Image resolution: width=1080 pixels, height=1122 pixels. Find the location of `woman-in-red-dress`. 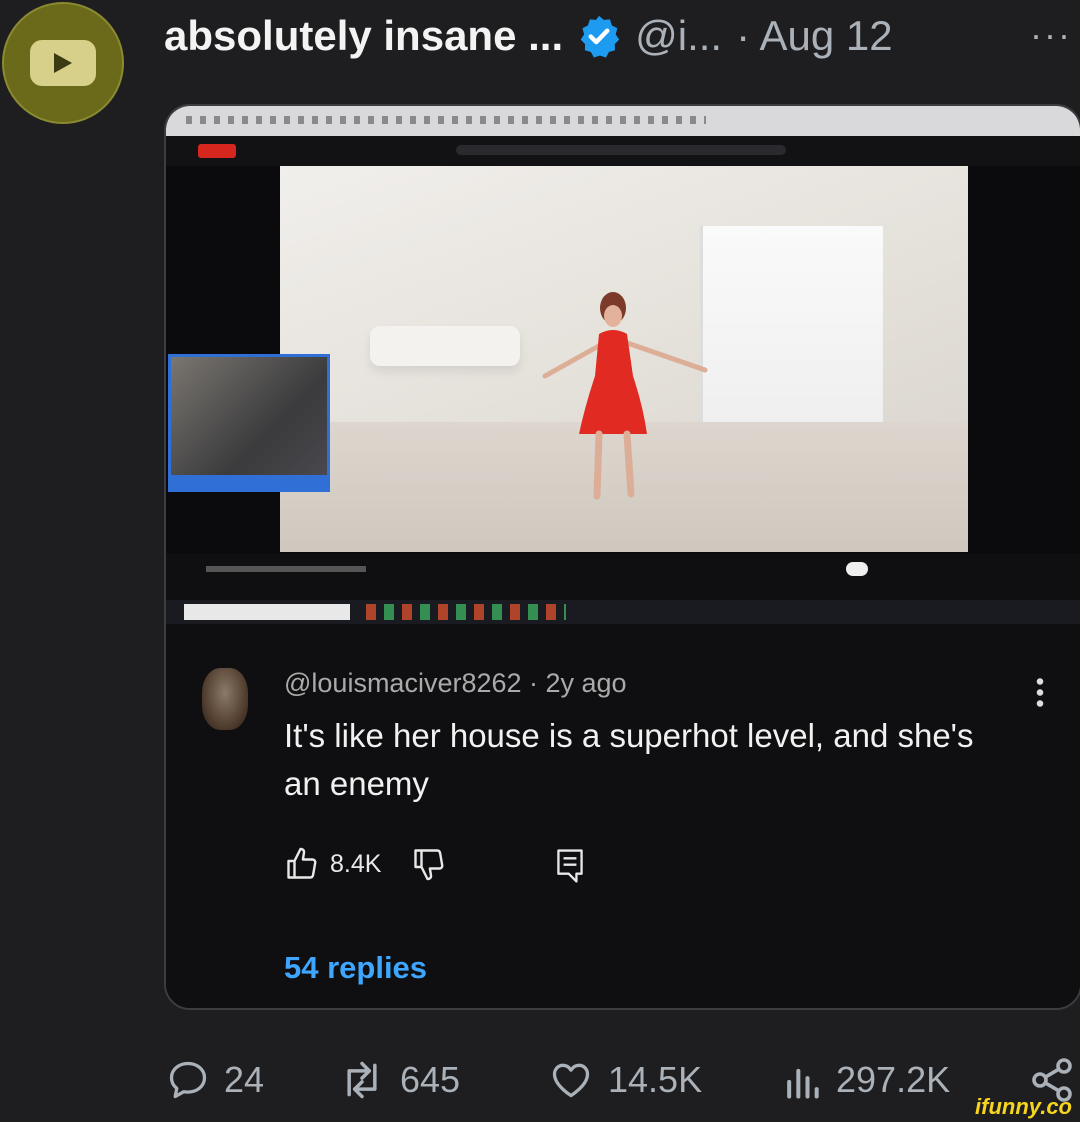

woman-in-red-dress is located at coordinates (625, 396).